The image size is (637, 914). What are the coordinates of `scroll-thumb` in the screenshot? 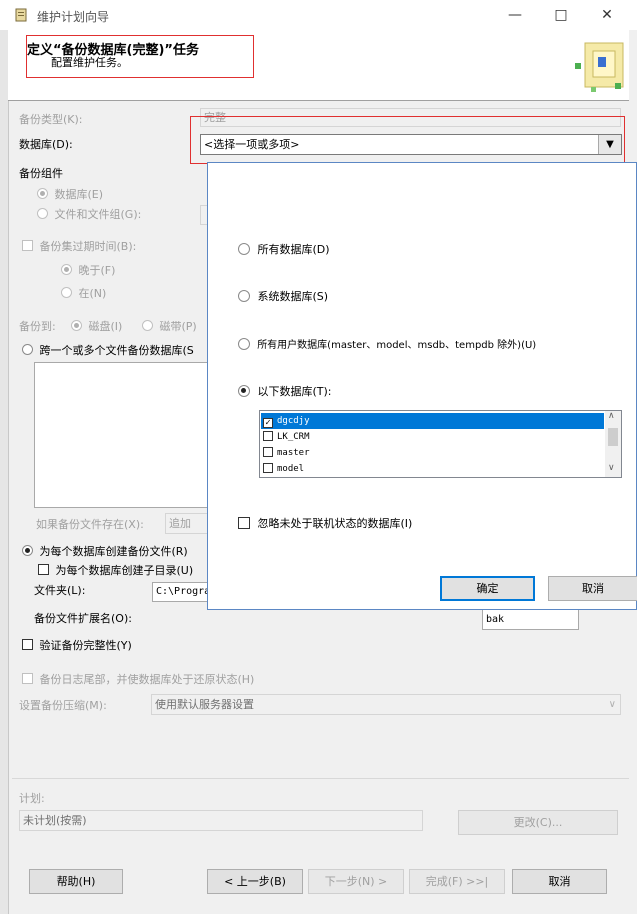 It's located at (613, 437).